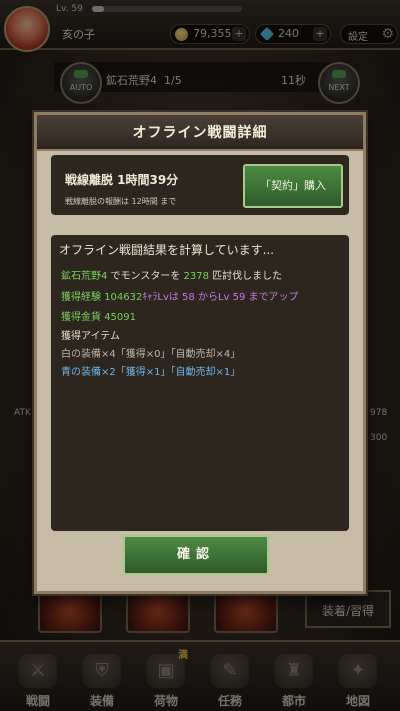  What do you see at coordinates (122, 180) in the screenshot?
I see `offline-time: 戦線離脱 1時間39分` at bounding box center [122, 180].